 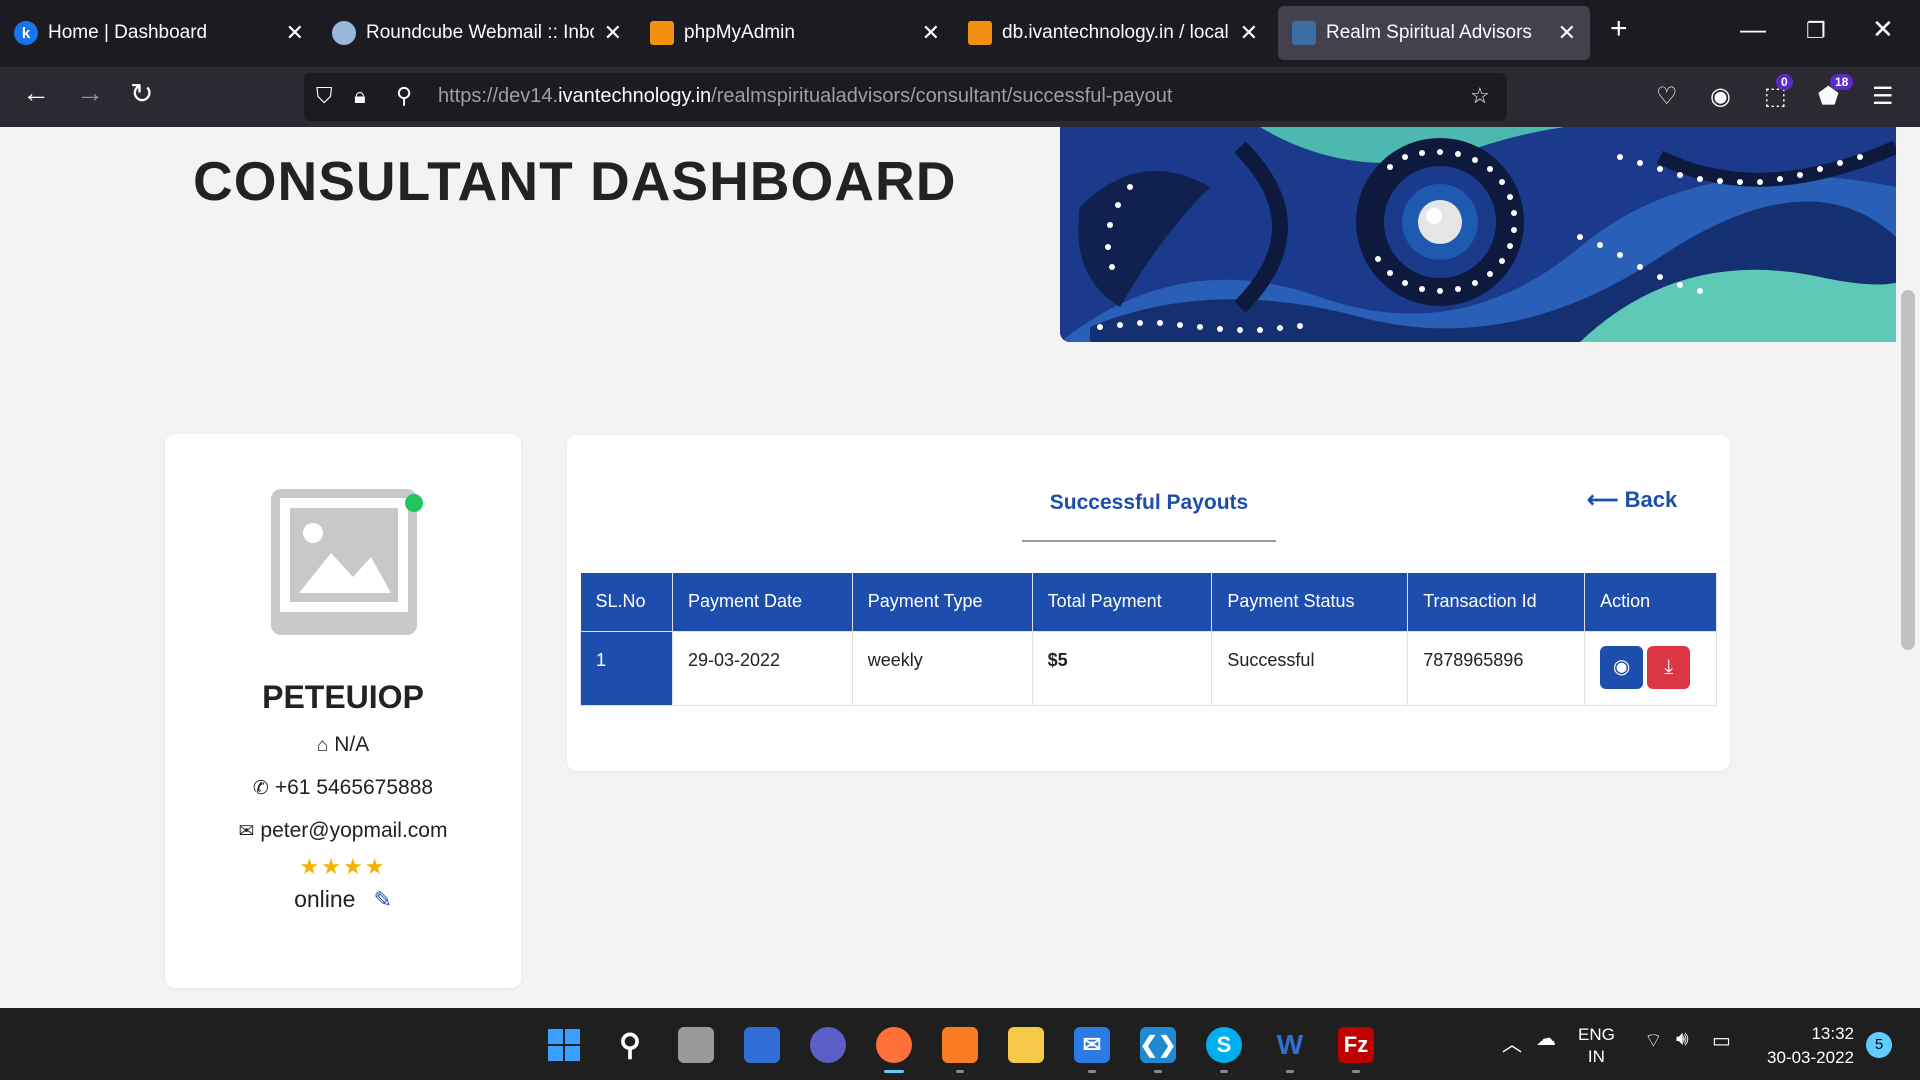 What do you see at coordinates (795, 33) in the screenshot?
I see `tab-phpmyadmin: phpMyAdmin ✕` at bounding box center [795, 33].